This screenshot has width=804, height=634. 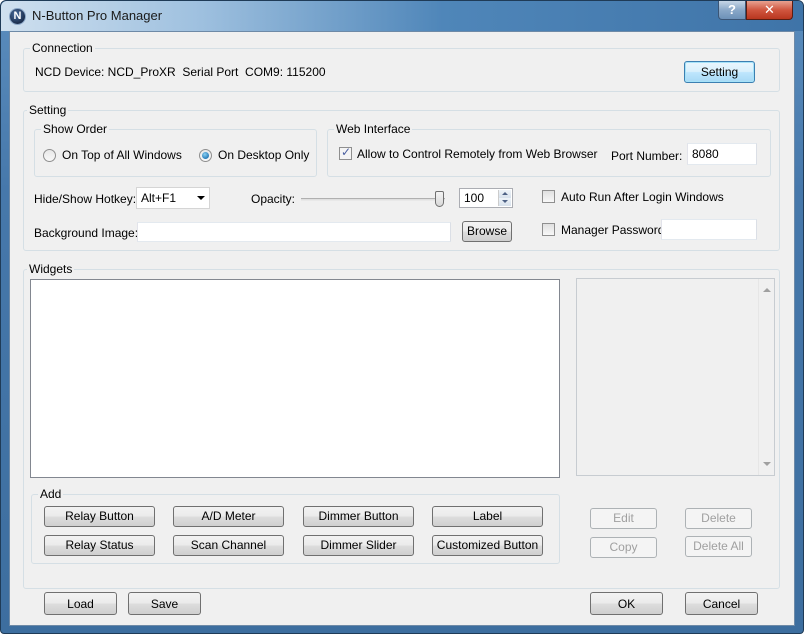 I want to click on widgets-group-label: Widgets, so click(x=51, y=269).